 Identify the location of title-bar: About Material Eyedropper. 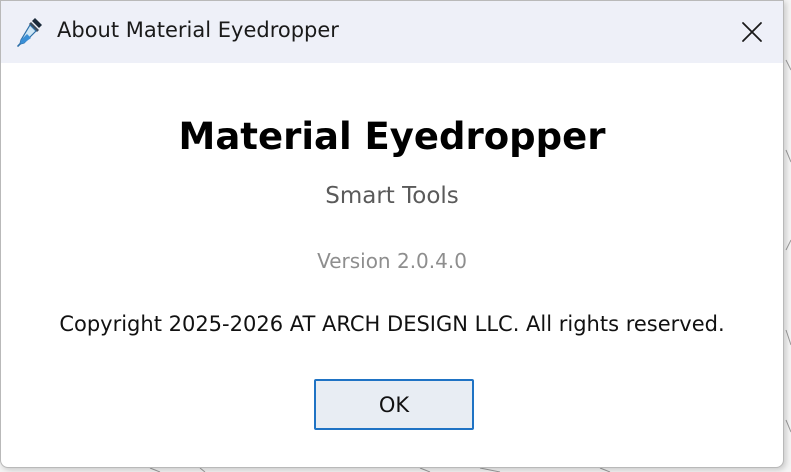
(392, 32).